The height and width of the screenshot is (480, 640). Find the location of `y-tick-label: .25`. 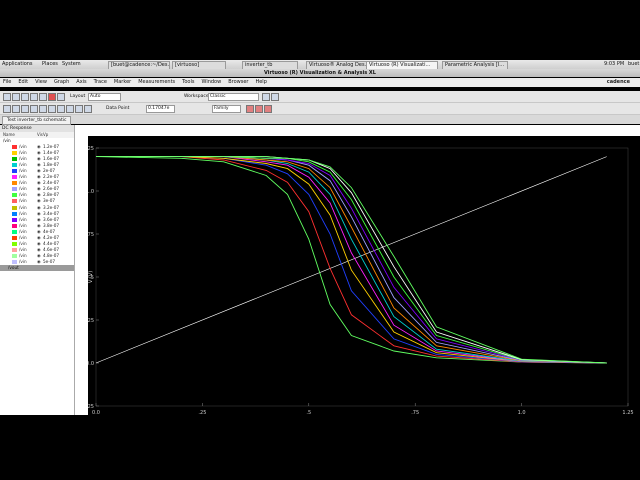

y-tick-label: .25 is located at coordinates (91, 321).